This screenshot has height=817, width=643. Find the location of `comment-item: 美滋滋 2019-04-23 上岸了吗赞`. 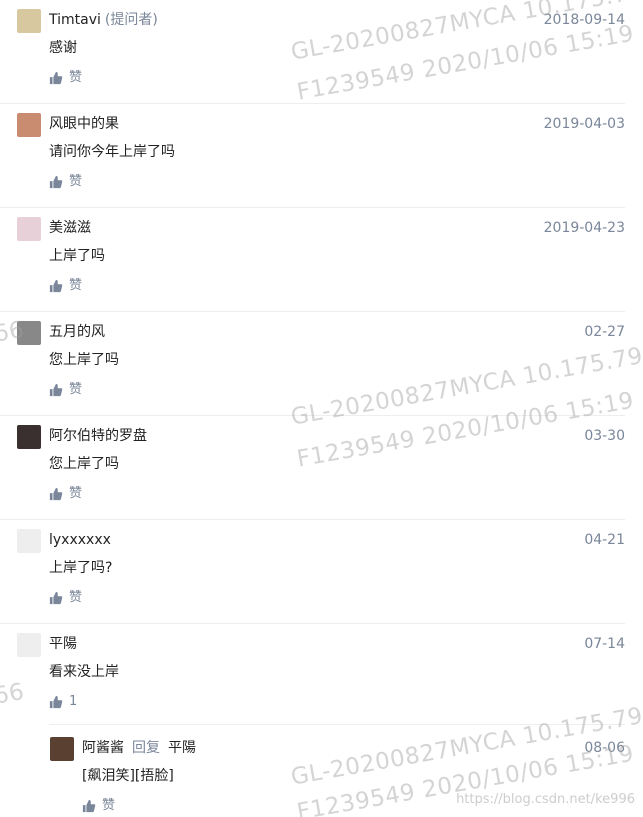

comment-item: 美滋滋 2019-04-23 上岸了吗赞 is located at coordinates (312, 260).